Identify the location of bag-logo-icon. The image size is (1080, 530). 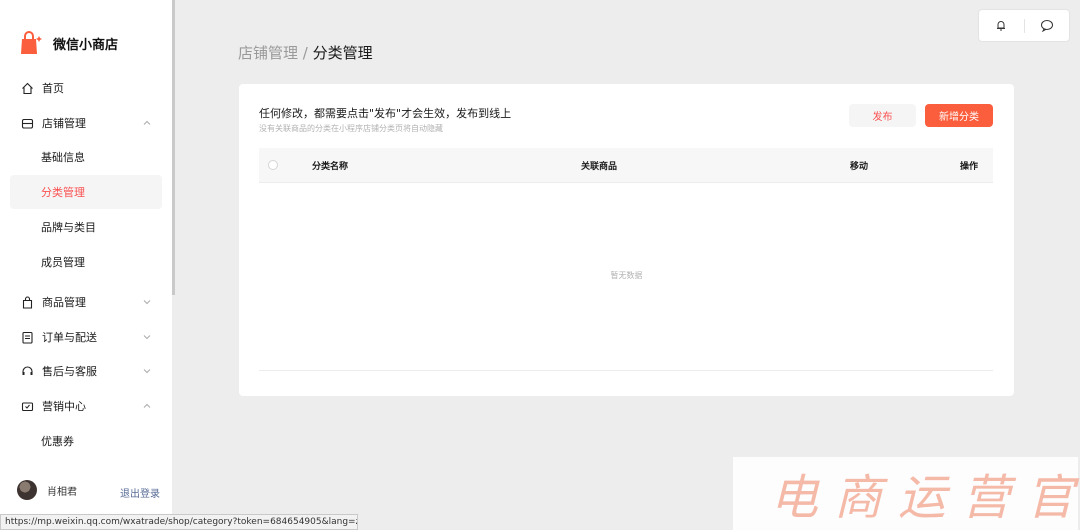
(31, 43).